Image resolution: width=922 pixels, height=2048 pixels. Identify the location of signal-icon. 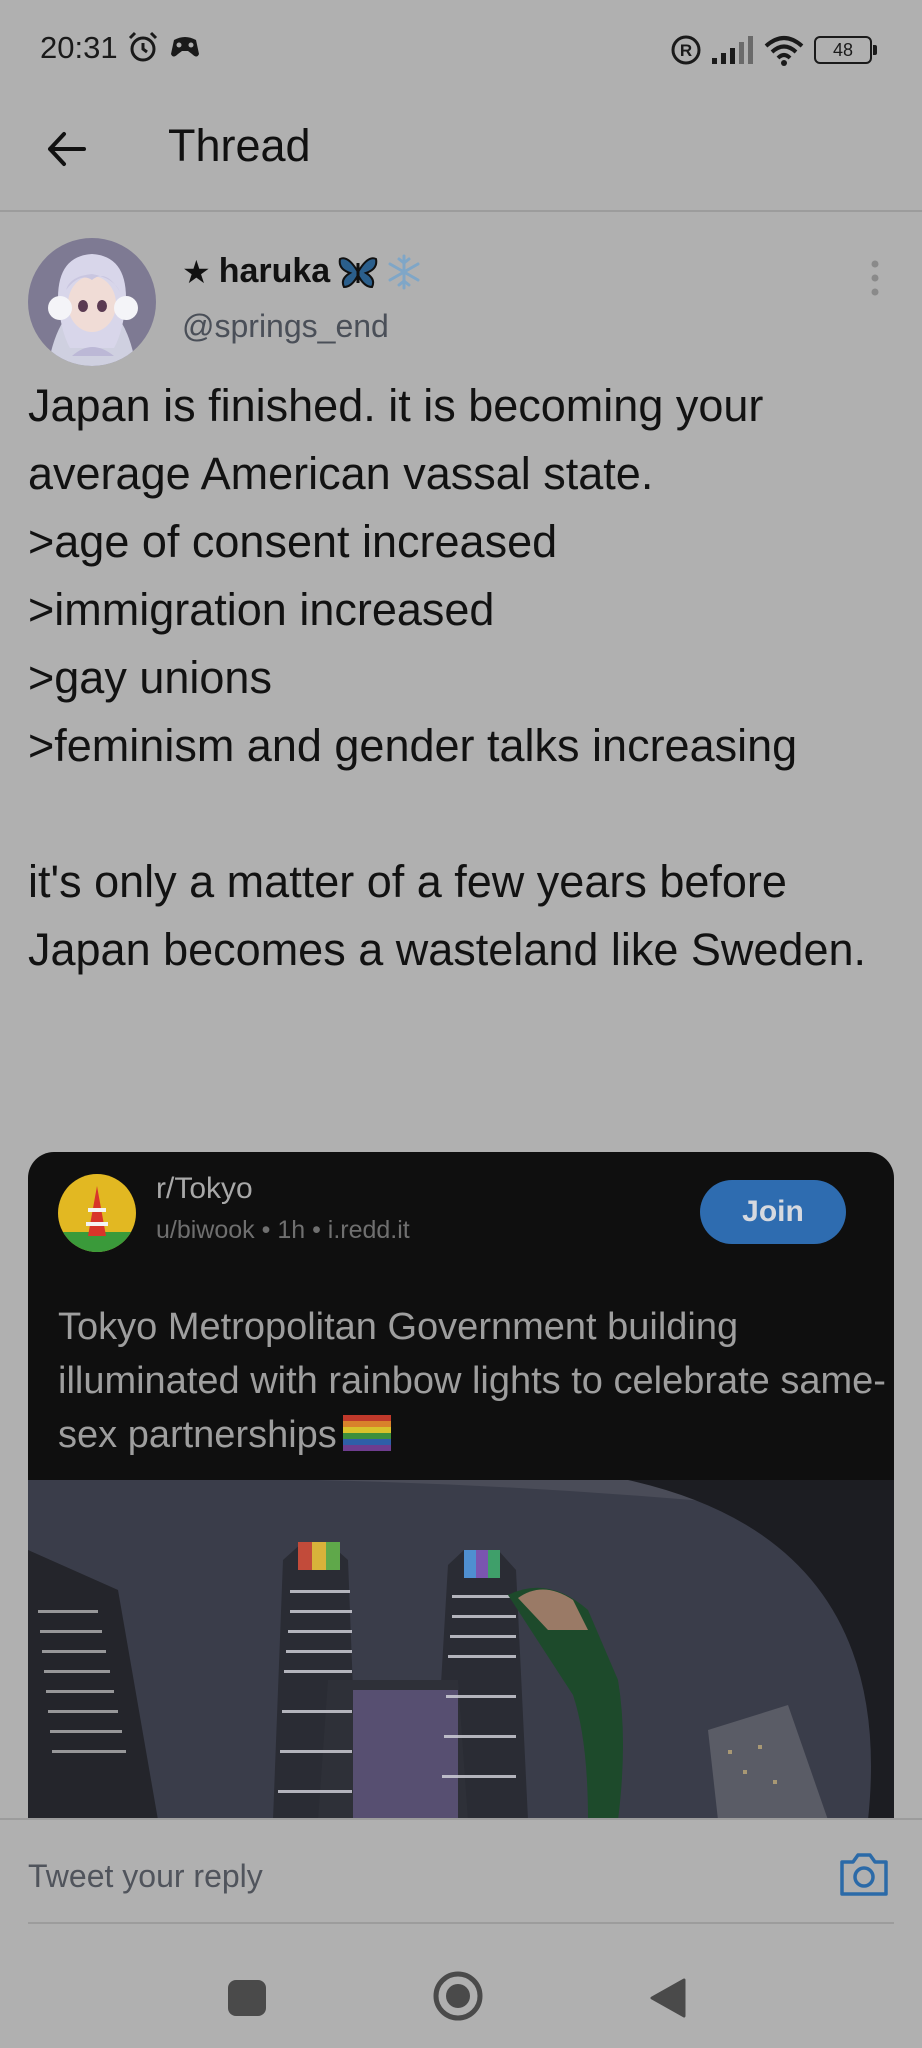
(732, 50).